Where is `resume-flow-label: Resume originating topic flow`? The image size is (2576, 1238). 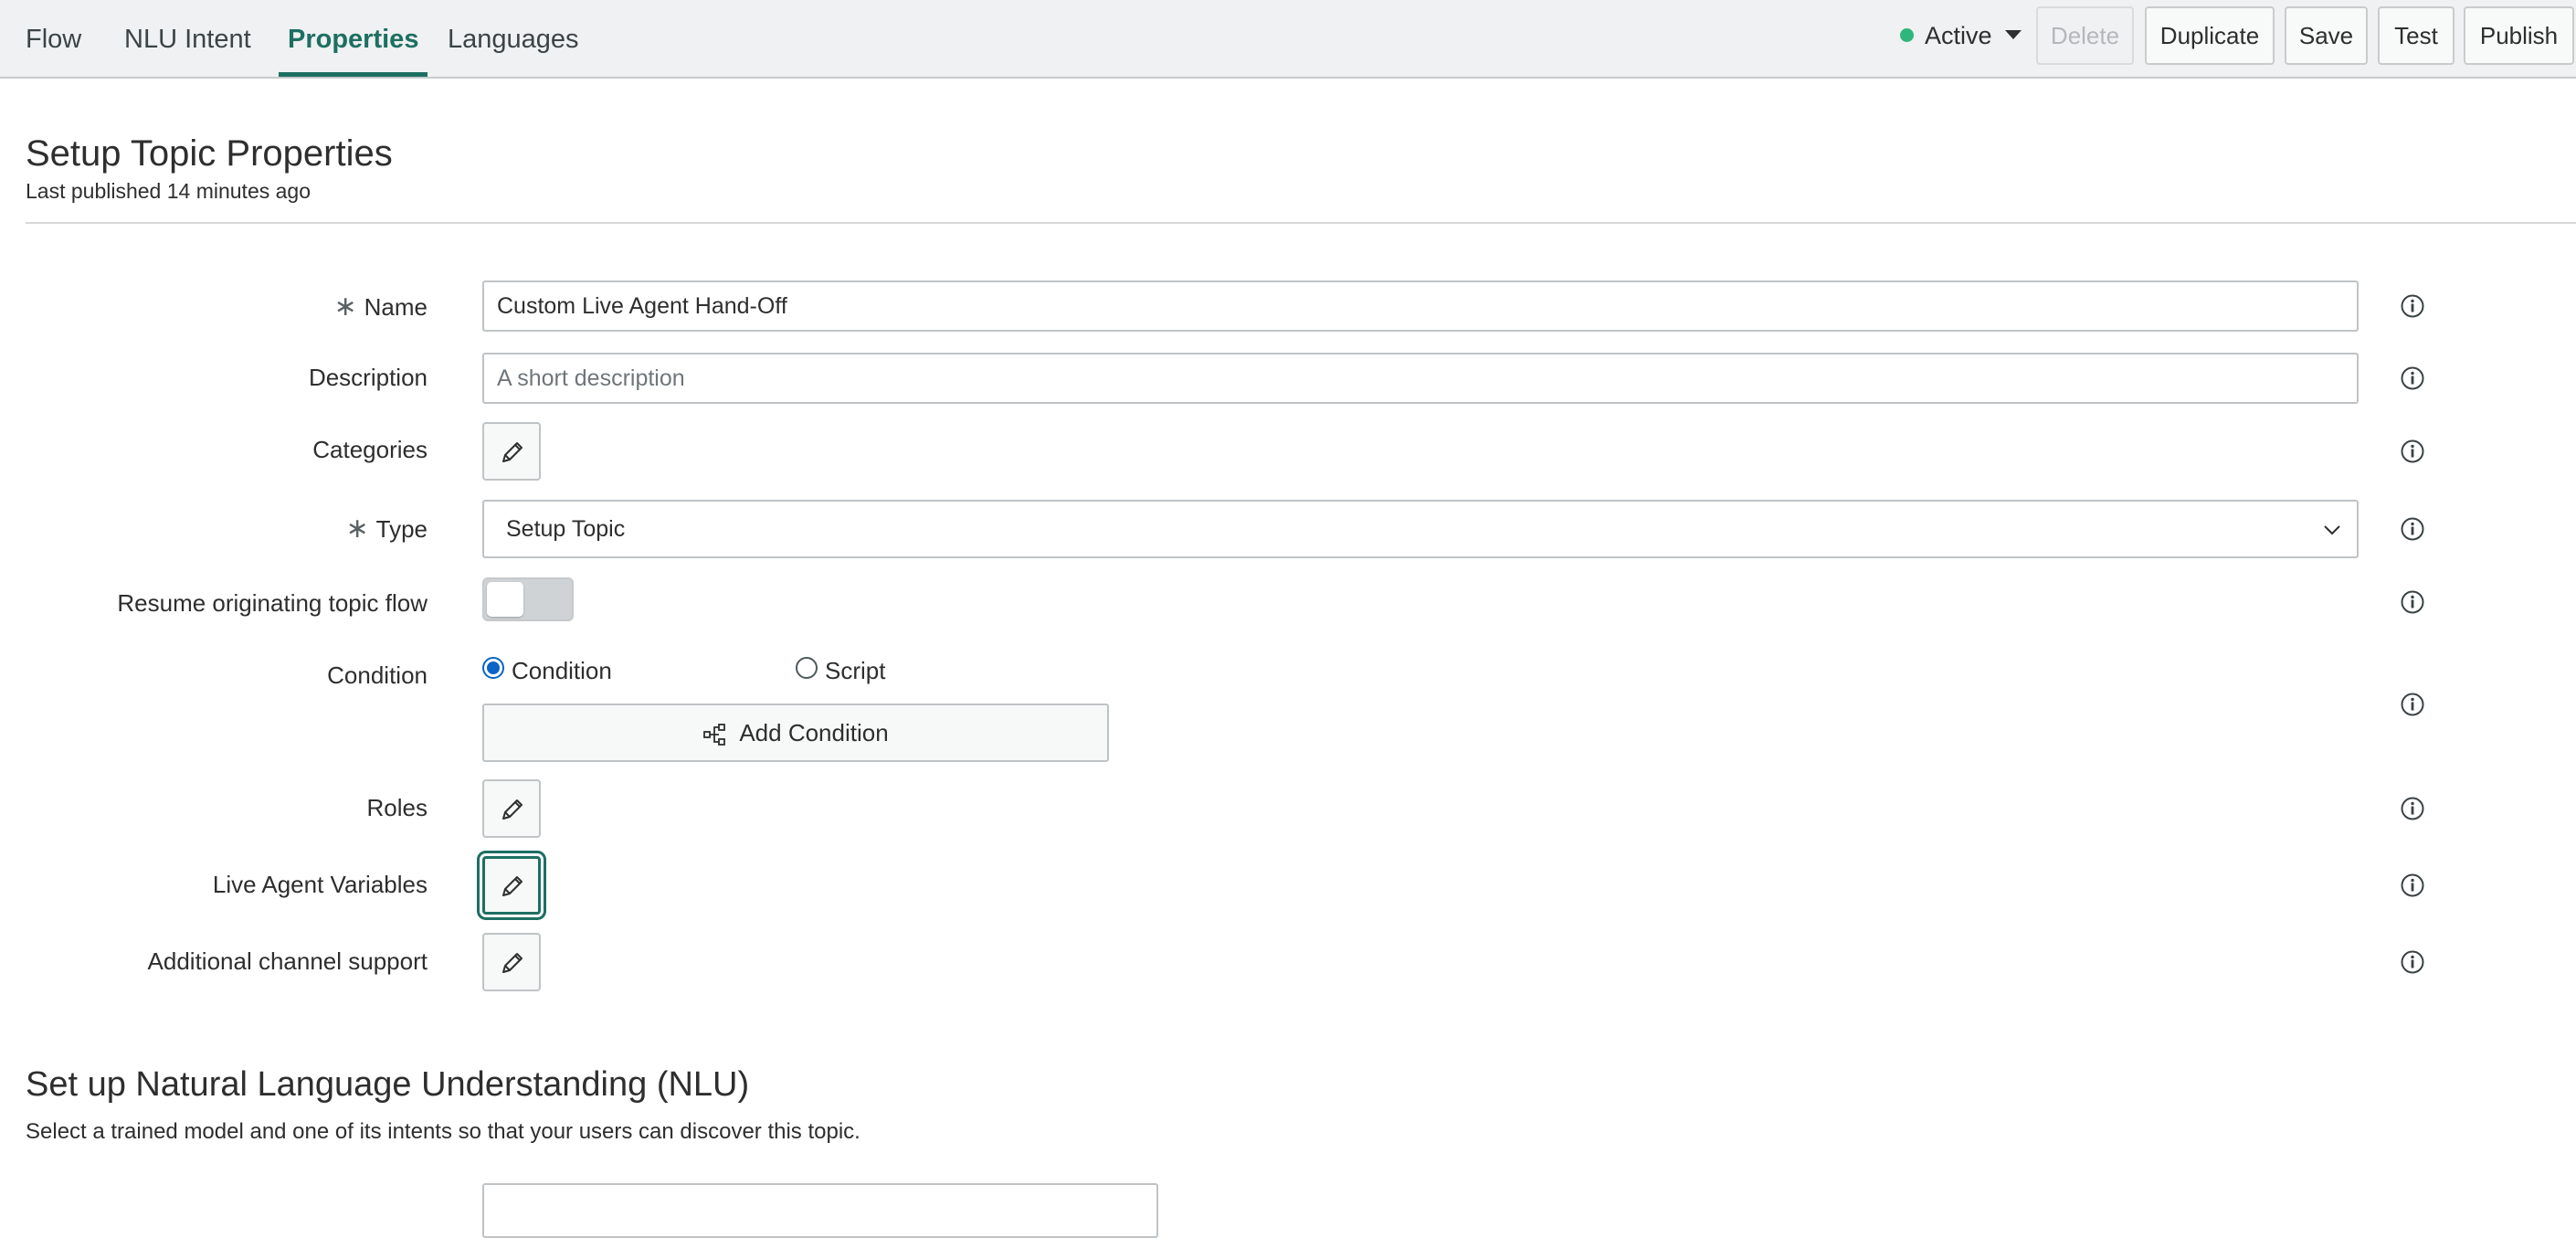
resume-flow-label: Resume originating topic flow is located at coordinates (272, 603).